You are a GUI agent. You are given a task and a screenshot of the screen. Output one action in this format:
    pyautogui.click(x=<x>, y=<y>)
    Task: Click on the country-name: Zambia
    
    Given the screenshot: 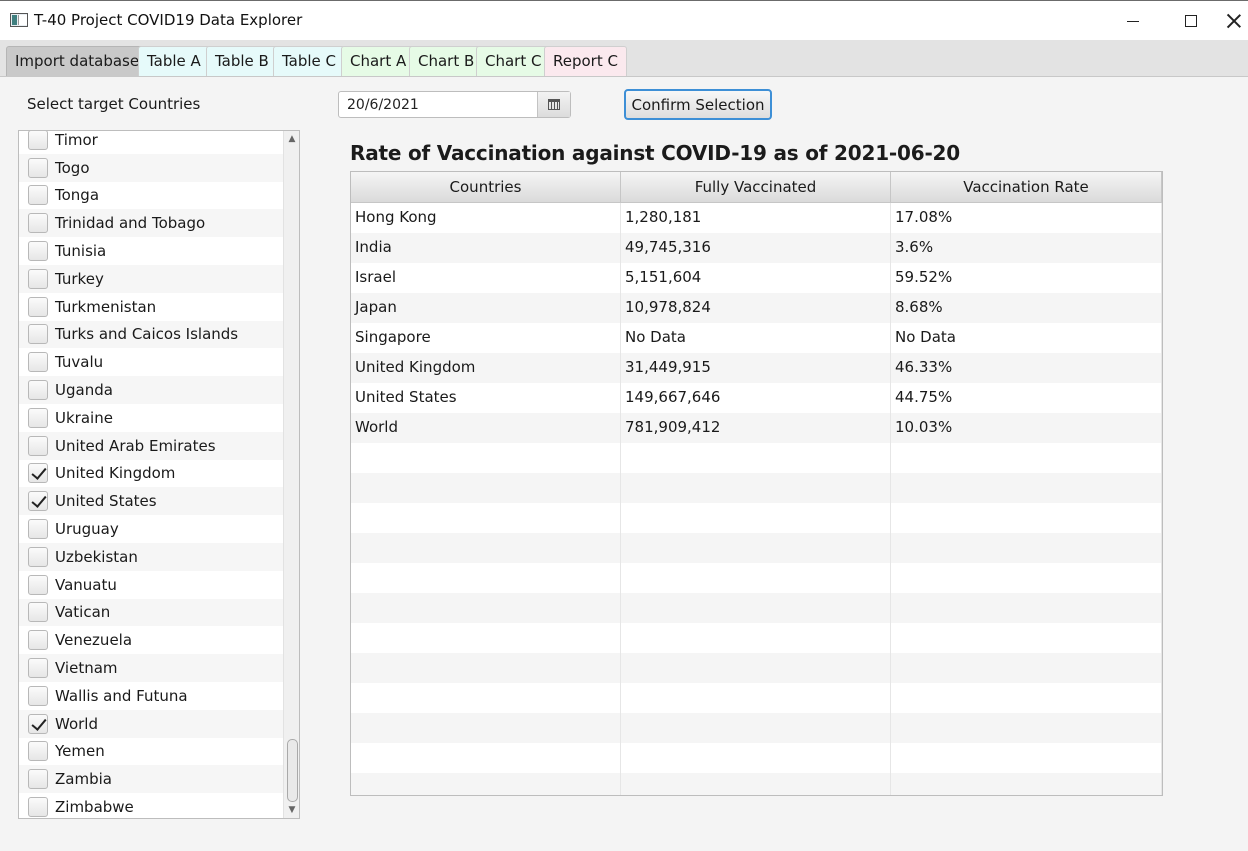 What is the action you would take?
    pyautogui.click(x=83, y=779)
    